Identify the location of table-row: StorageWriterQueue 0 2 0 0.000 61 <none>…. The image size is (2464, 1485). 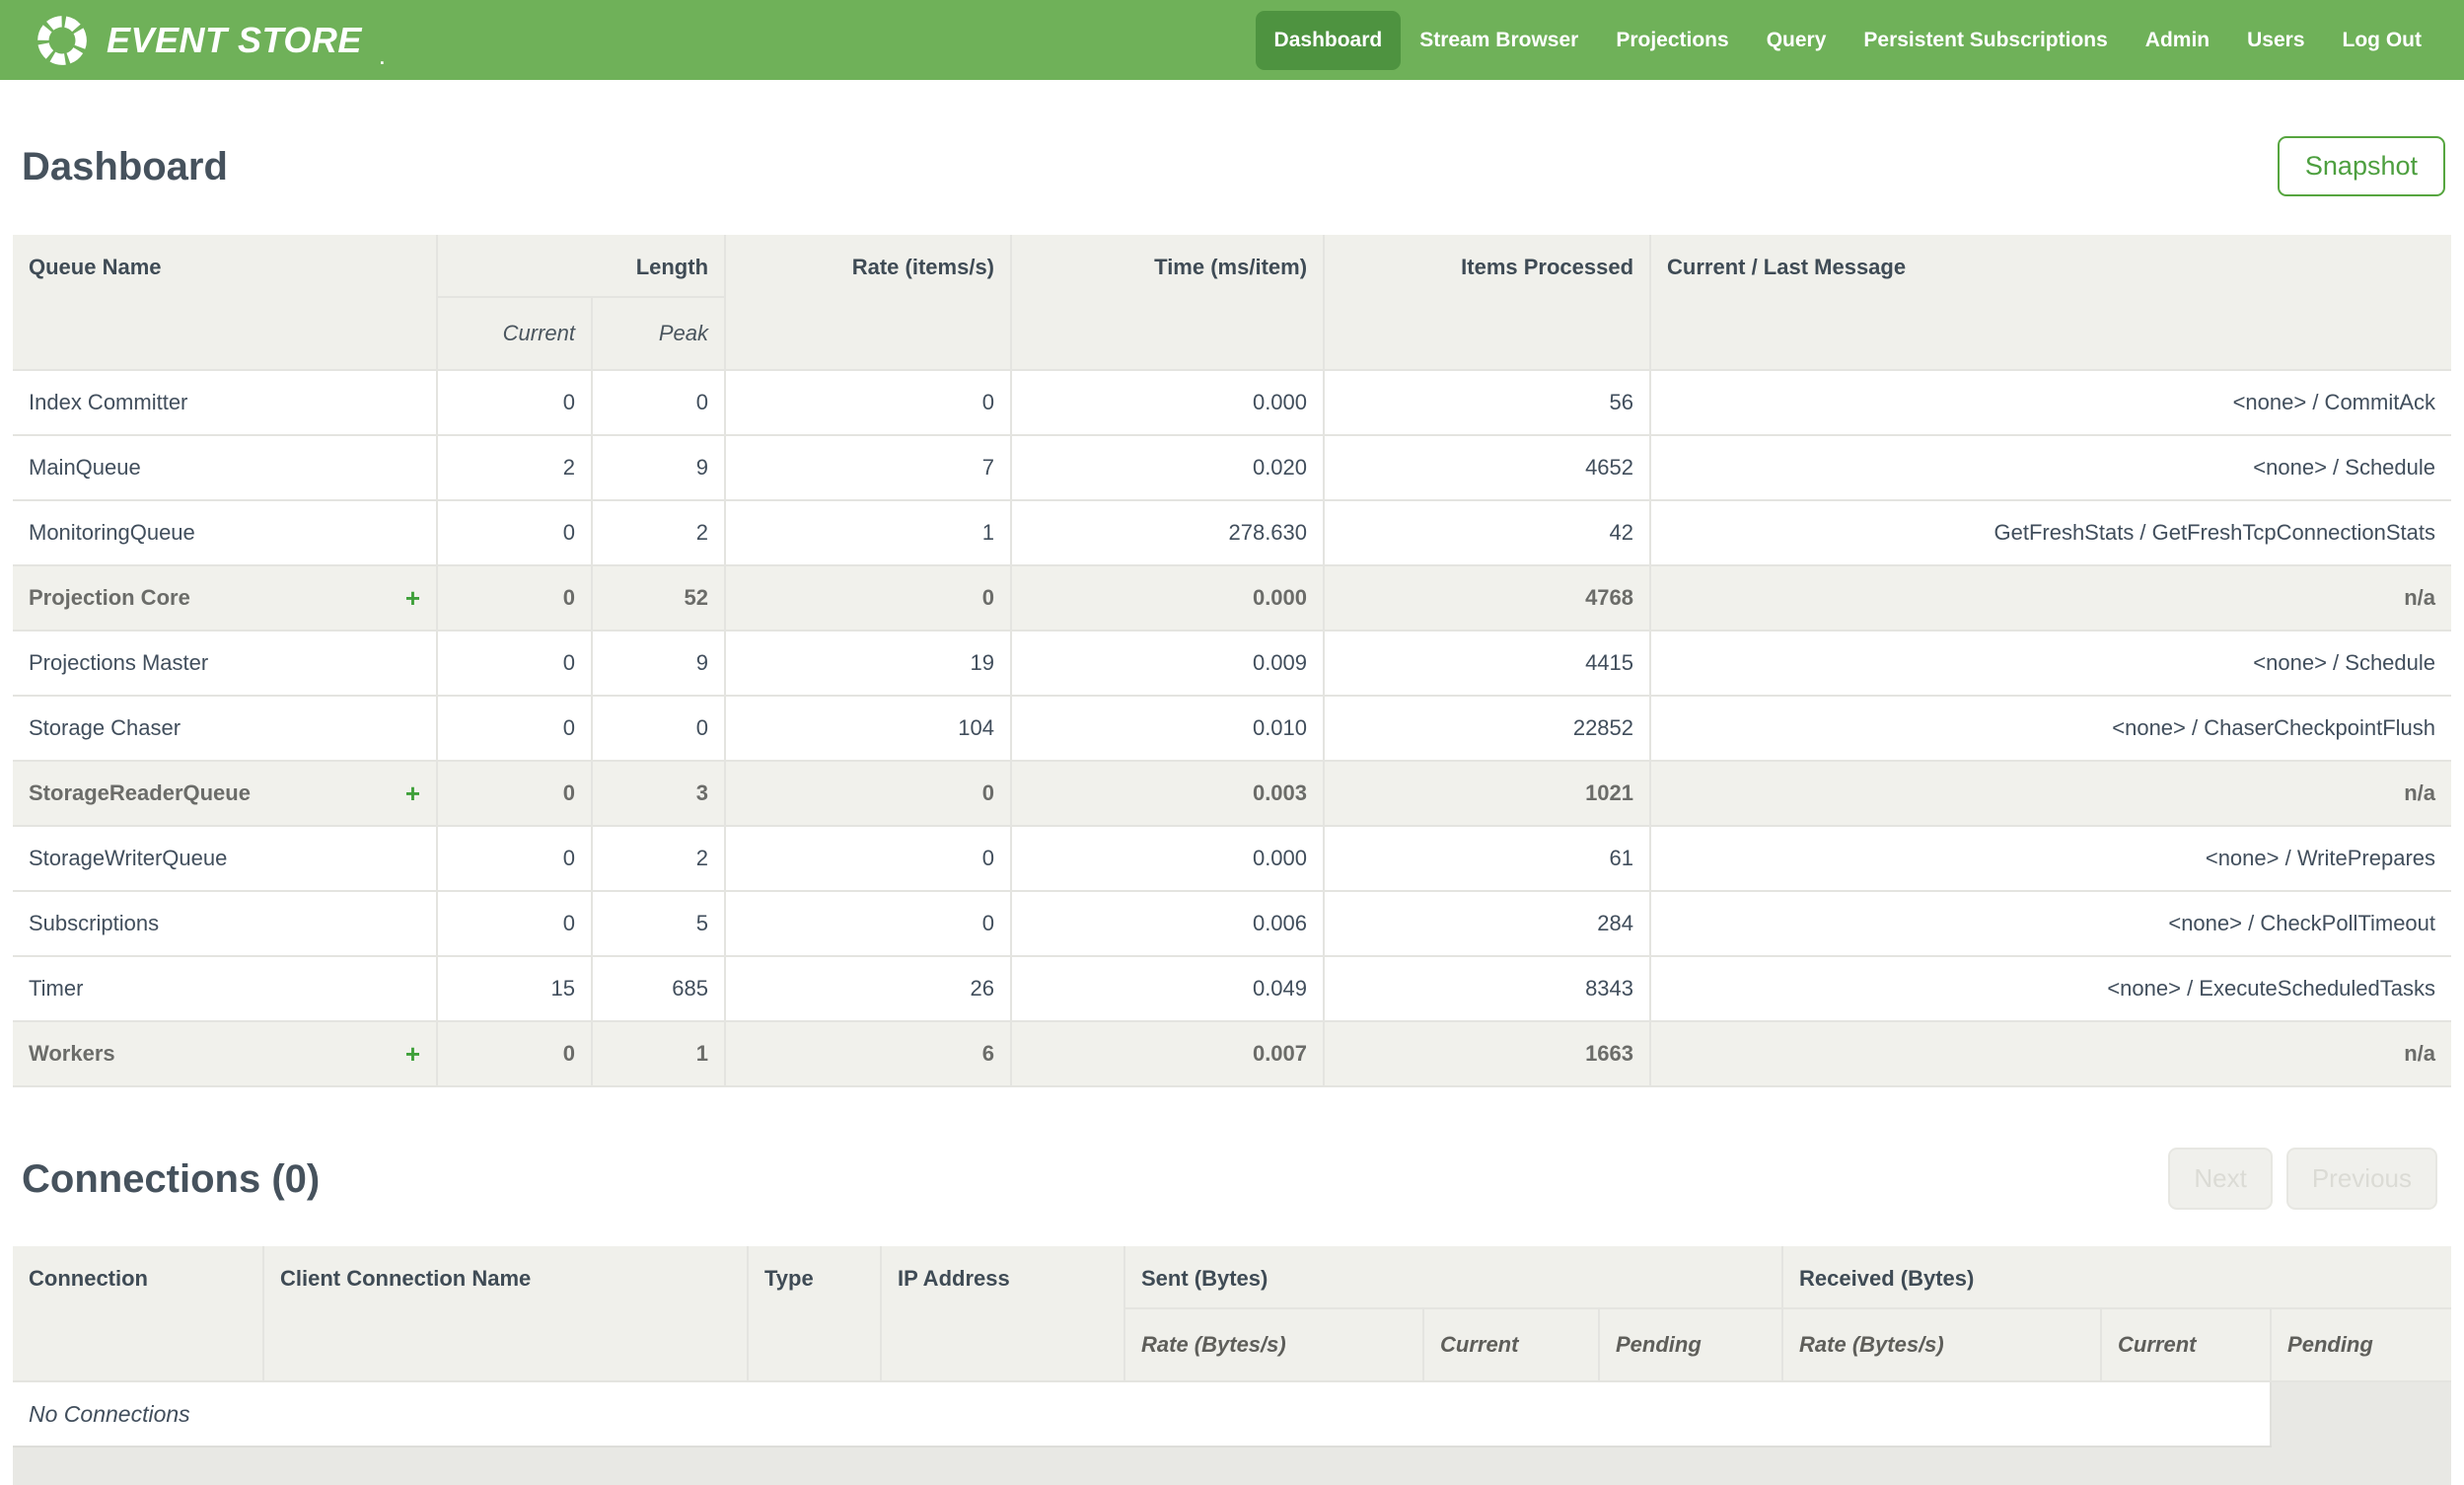
(1232, 859).